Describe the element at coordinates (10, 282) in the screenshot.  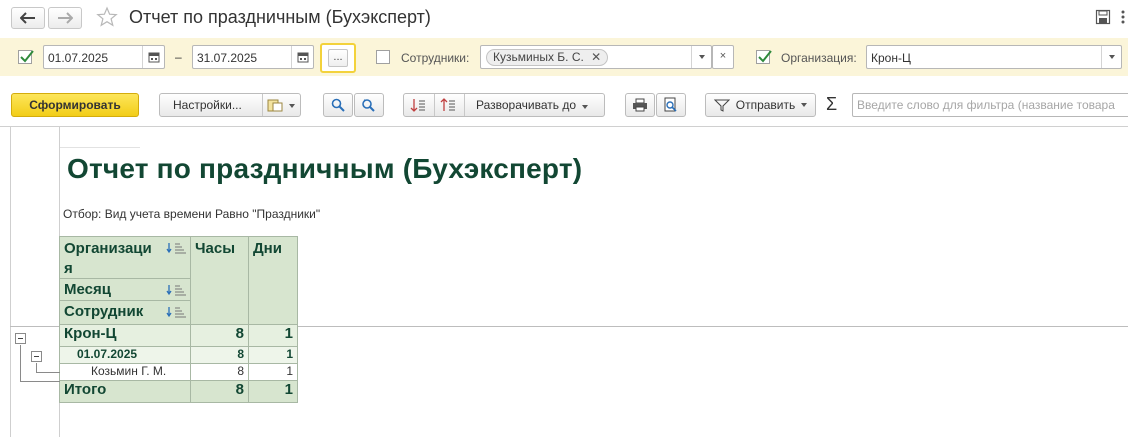
I see `report-gutter` at that location.